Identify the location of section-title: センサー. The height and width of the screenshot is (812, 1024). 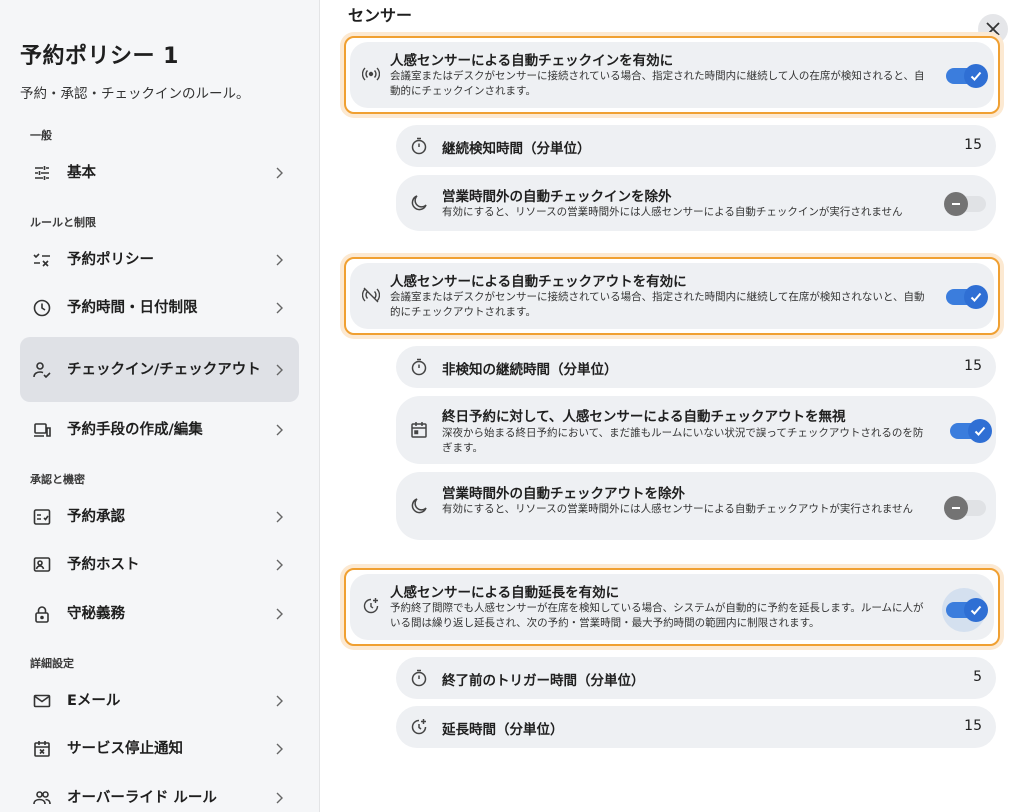
(380, 15).